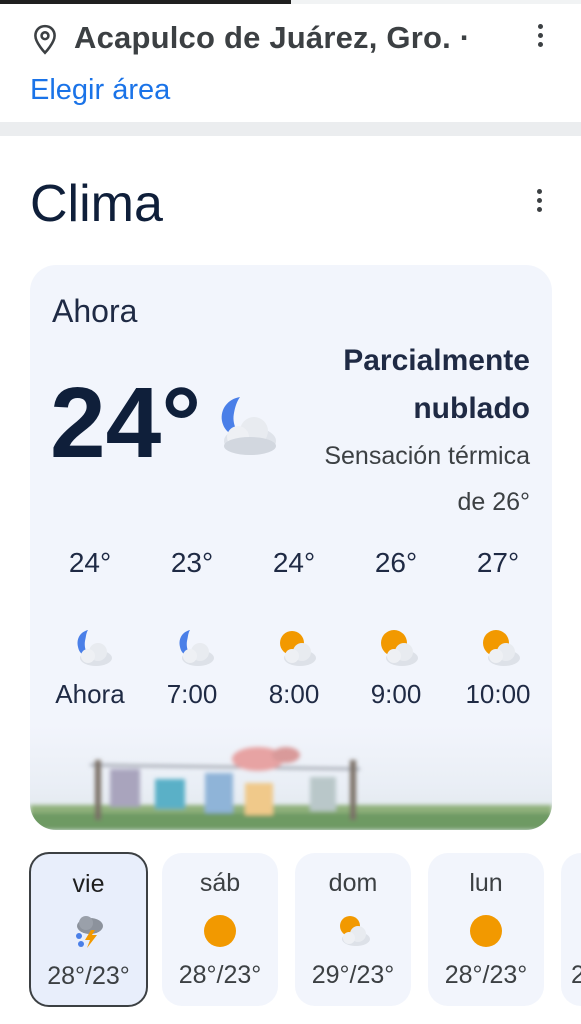  What do you see at coordinates (400, 385) in the screenshot?
I see `condition-text: Parcialmente nublado` at bounding box center [400, 385].